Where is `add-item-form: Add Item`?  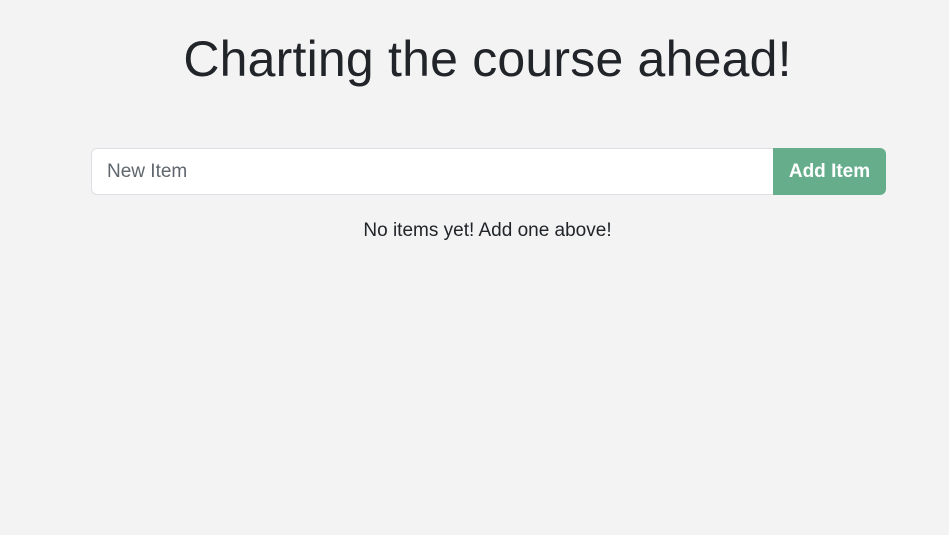
add-item-form: Add Item is located at coordinates (488, 171).